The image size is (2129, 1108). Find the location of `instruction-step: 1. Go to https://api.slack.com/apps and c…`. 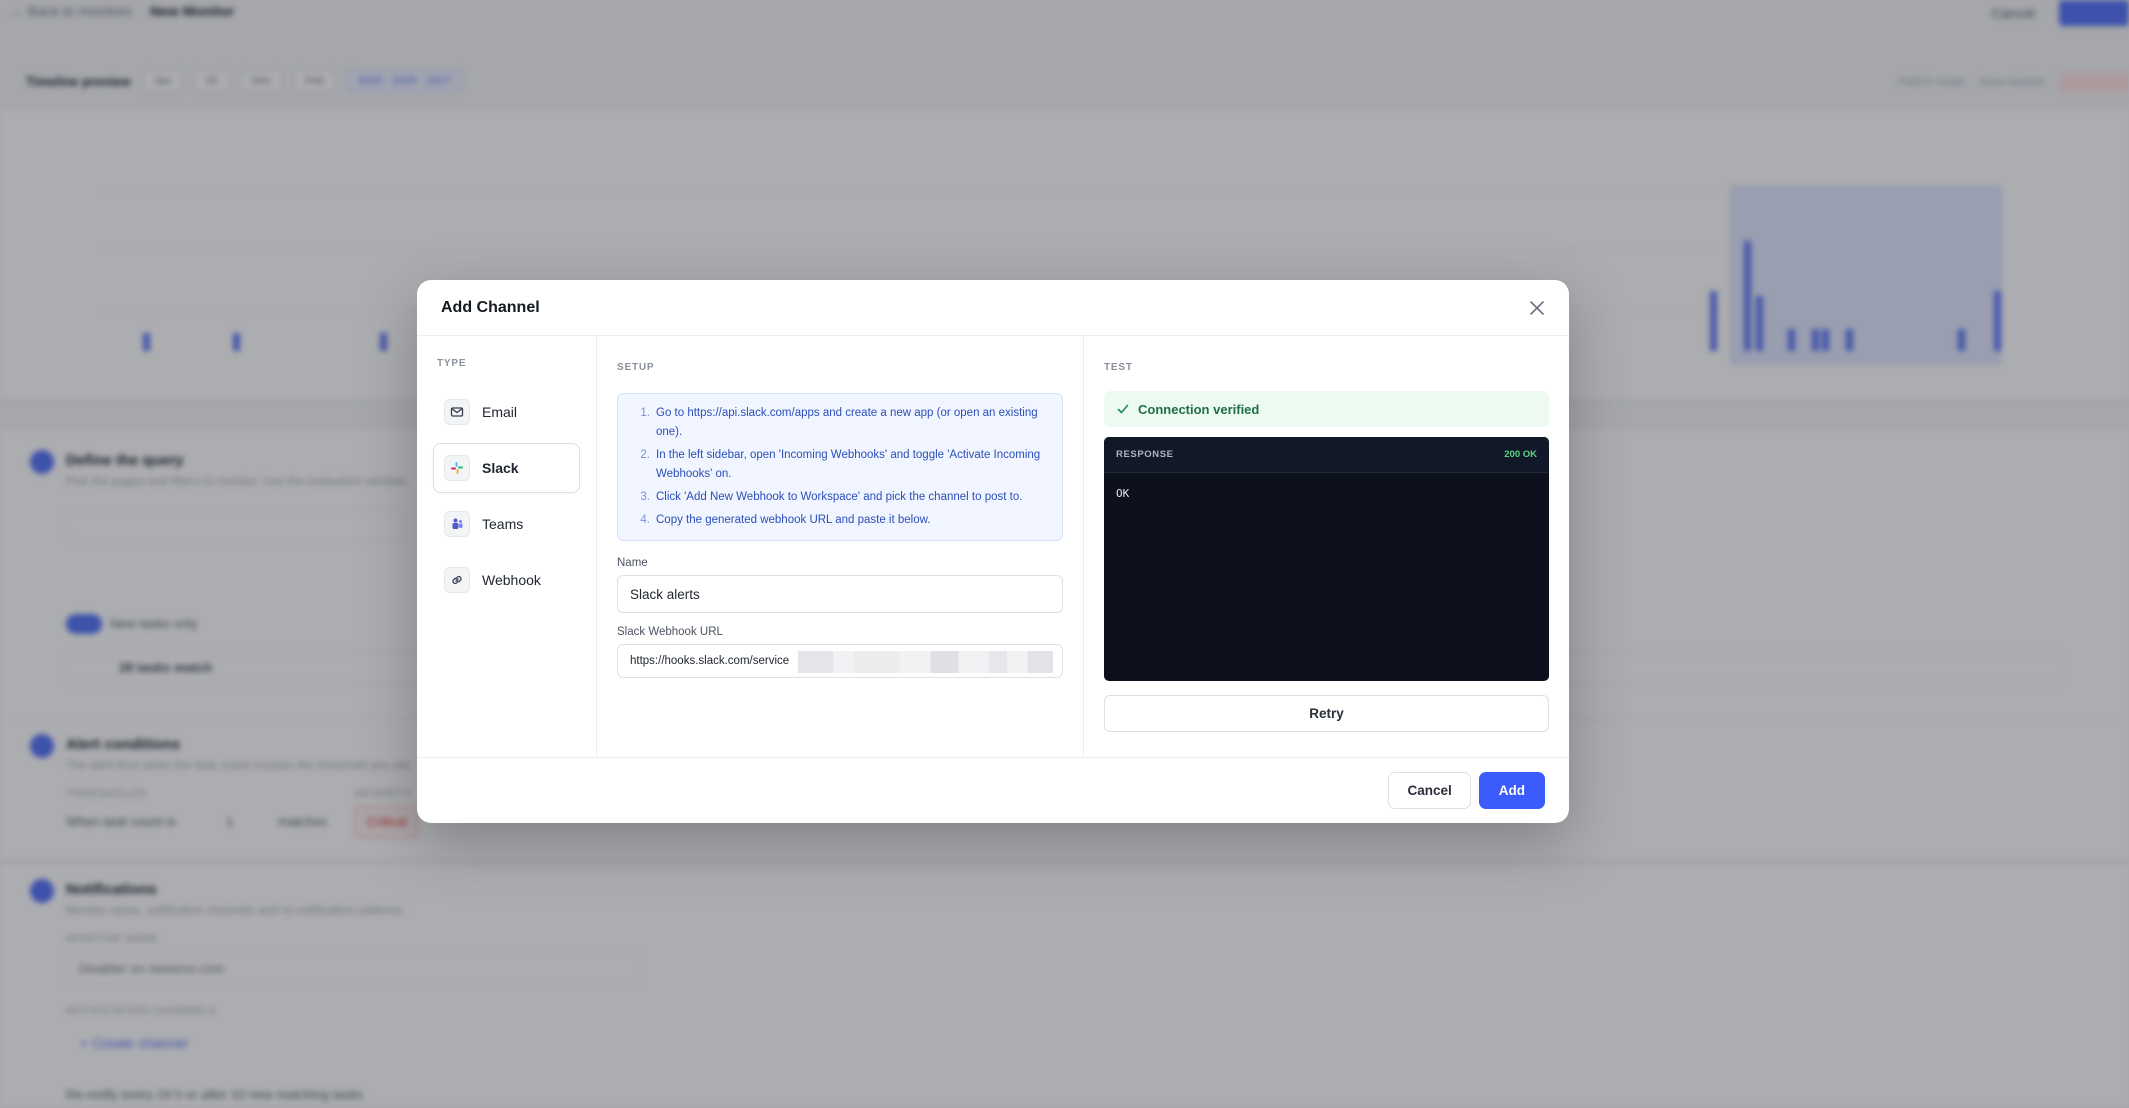

instruction-step: 1. Go to https://api.slack.com/apps and c… is located at coordinates (842, 423).